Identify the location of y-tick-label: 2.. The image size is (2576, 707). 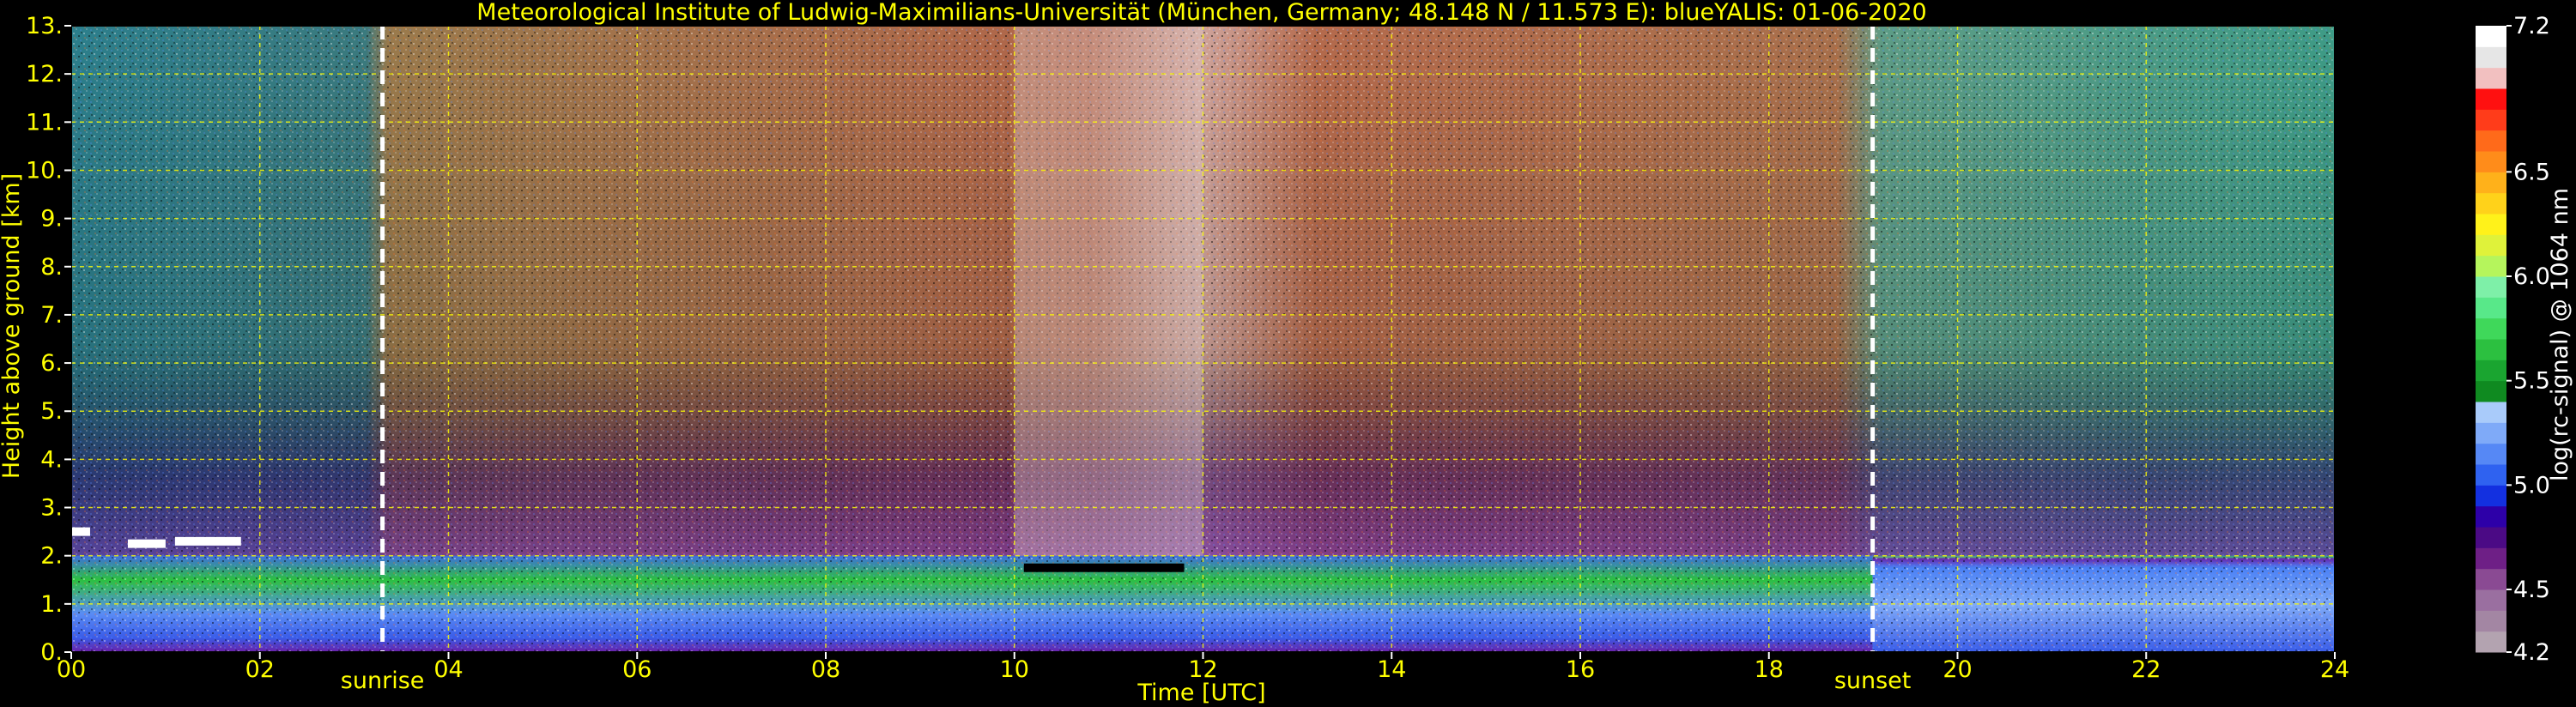
(51, 556).